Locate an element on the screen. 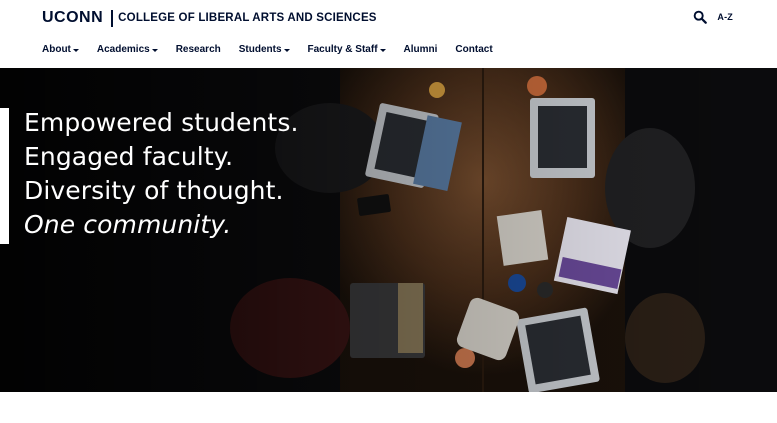 This screenshot has height=423, width=777. hero-accent-bar is located at coordinates (4, 176).